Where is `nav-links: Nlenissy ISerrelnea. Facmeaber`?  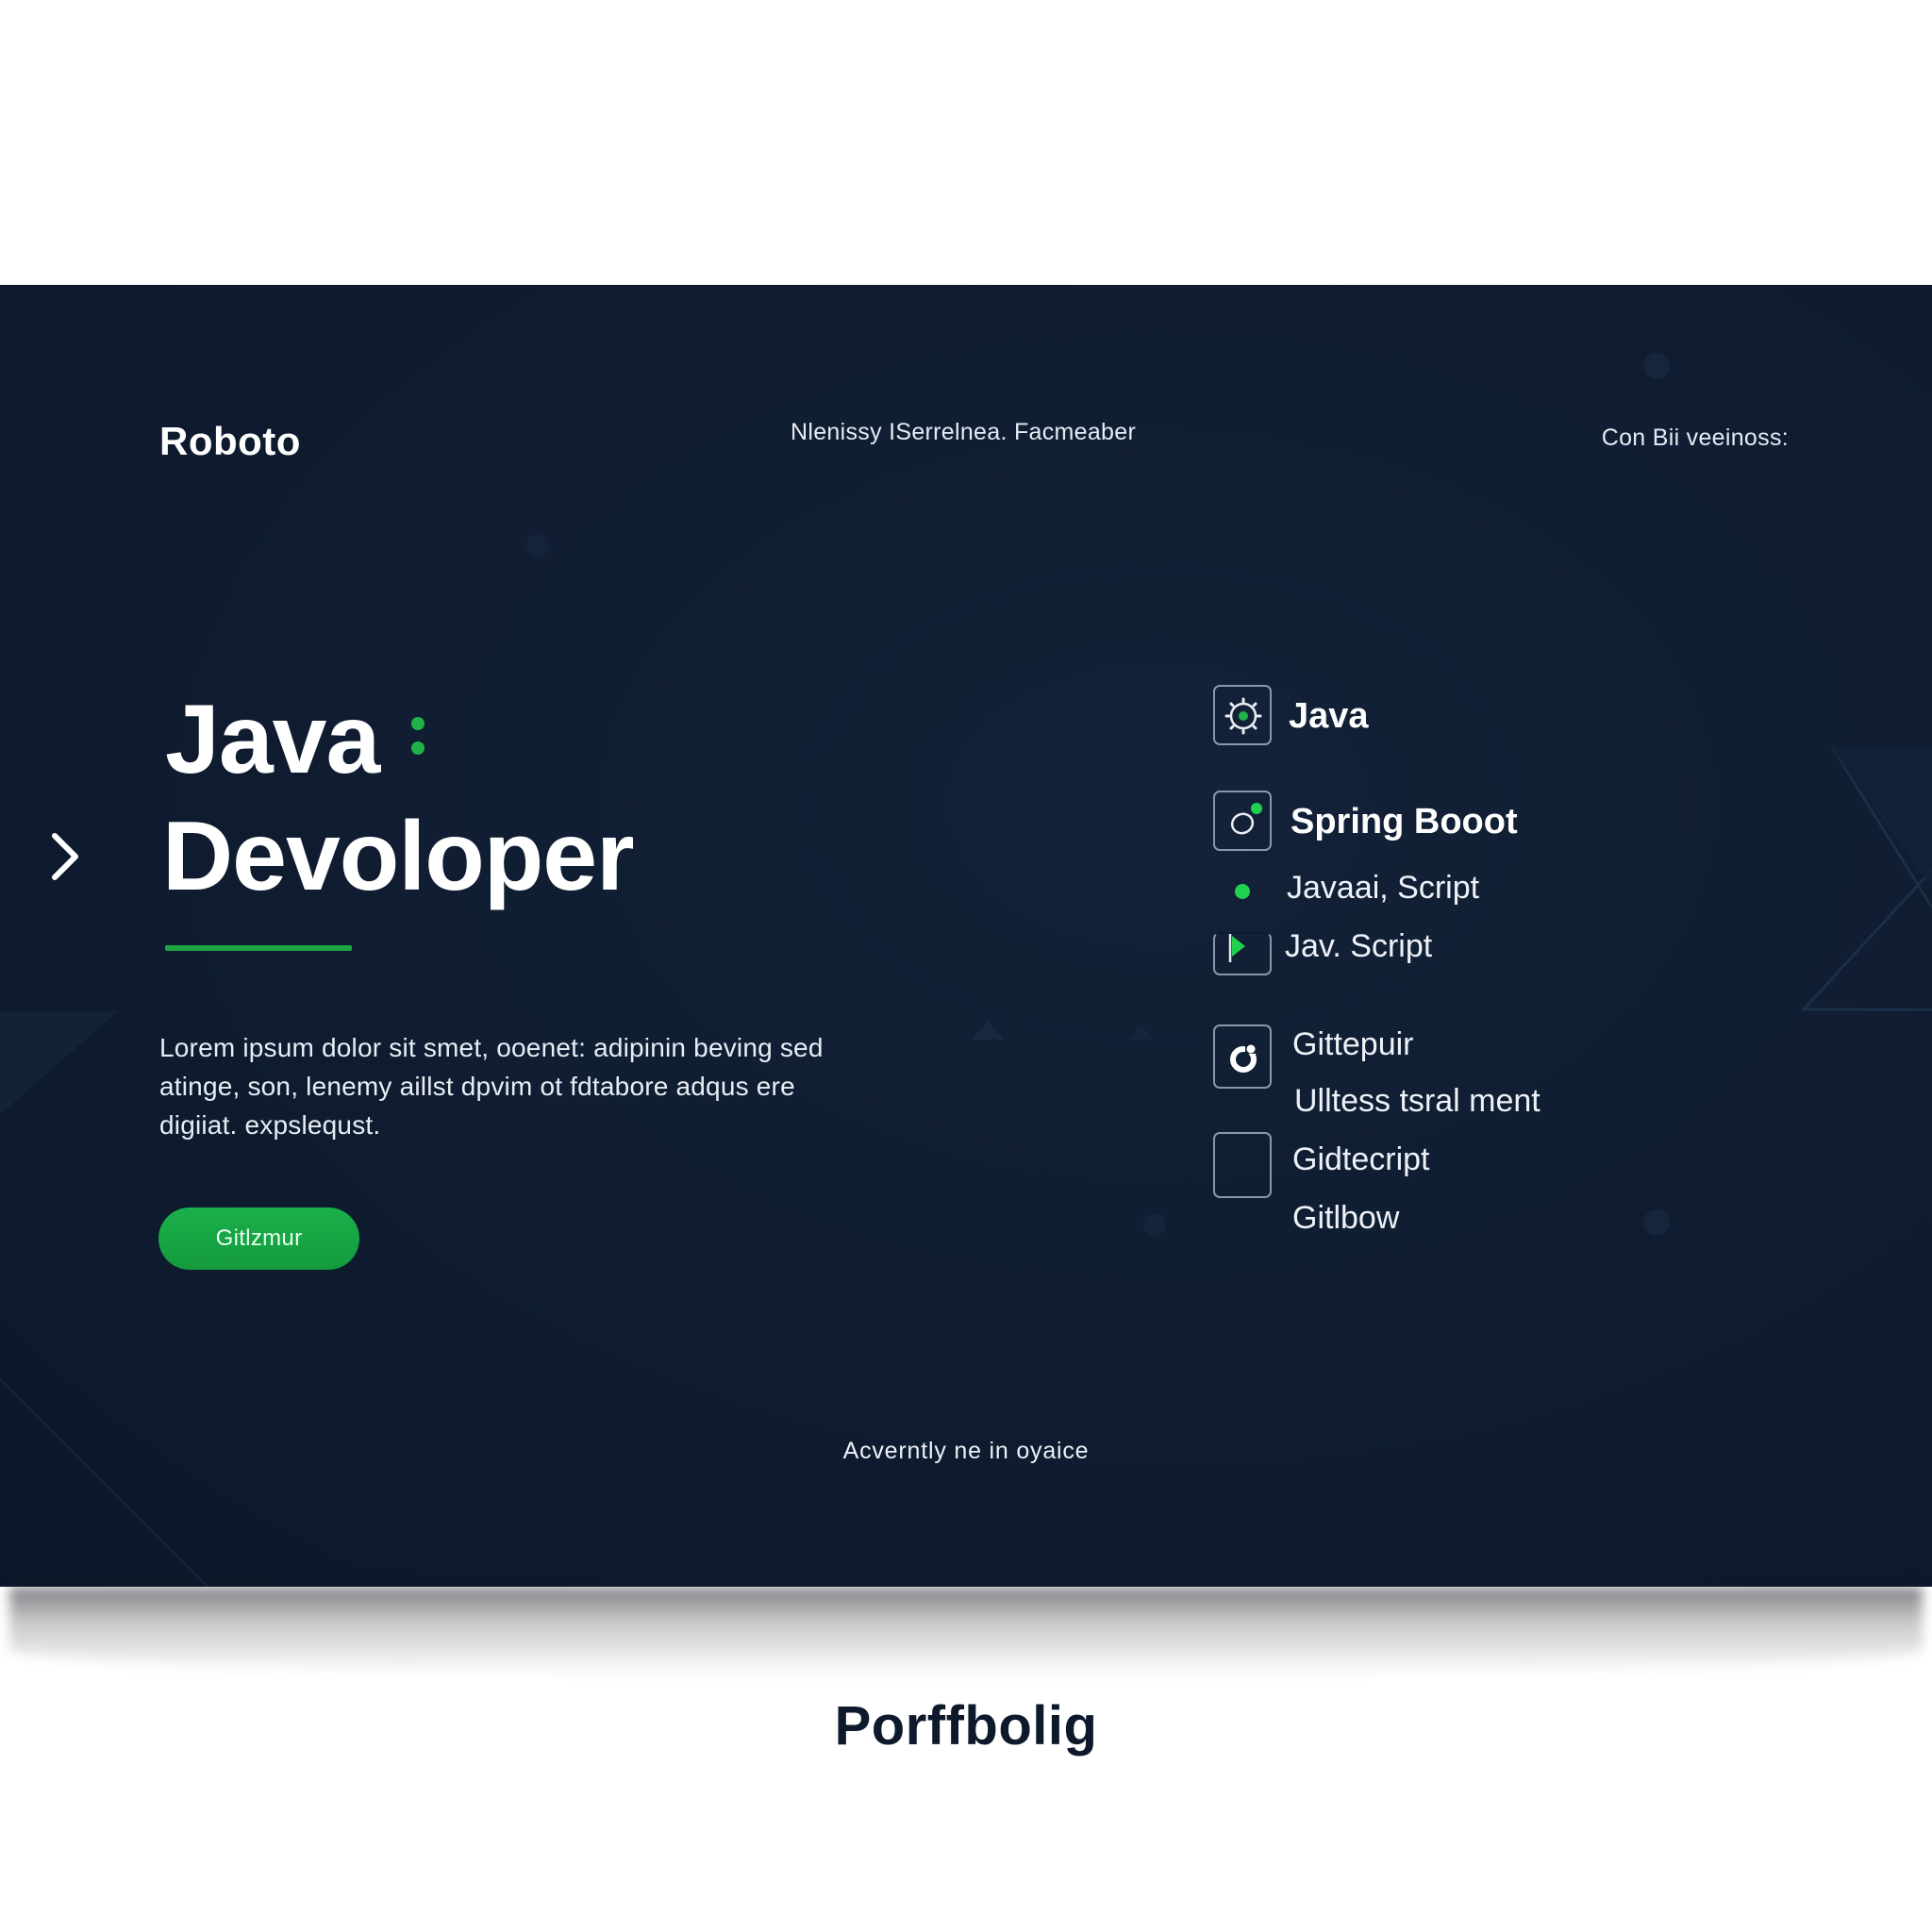
nav-links: Nlenissy ISerrelnea. Facmeaber is located at coordinates (964, 432).